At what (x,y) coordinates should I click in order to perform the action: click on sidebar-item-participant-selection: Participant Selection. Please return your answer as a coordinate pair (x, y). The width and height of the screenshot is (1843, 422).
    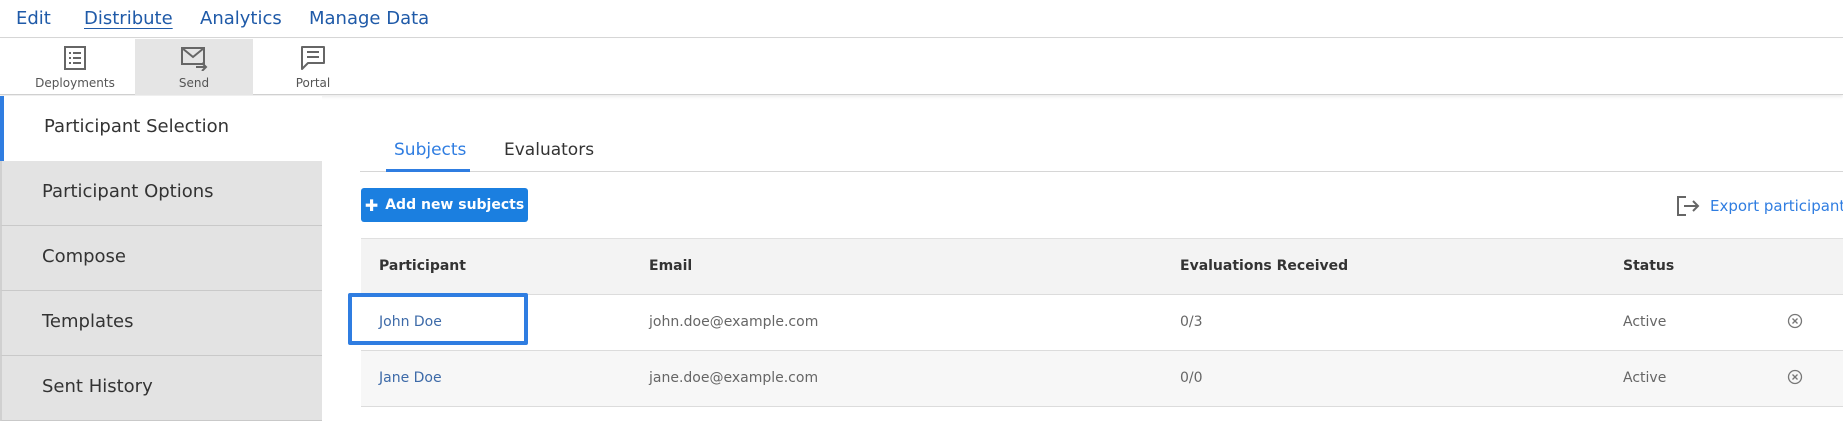
    Looking at the image, I should click on (161, 128).